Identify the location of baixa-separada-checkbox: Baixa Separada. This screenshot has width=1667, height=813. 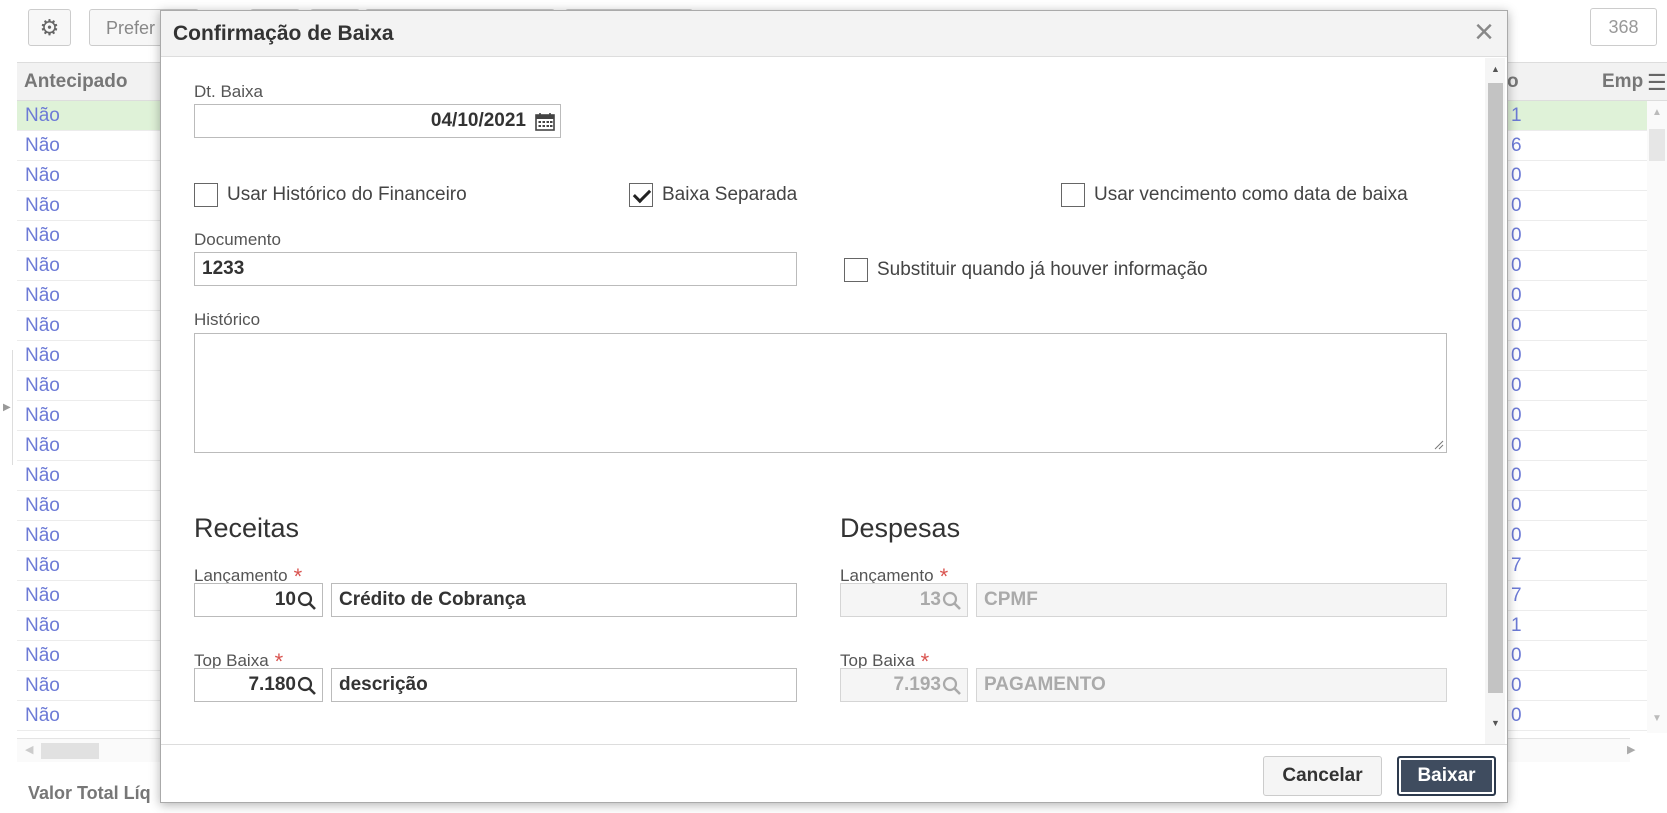
(713, 195).